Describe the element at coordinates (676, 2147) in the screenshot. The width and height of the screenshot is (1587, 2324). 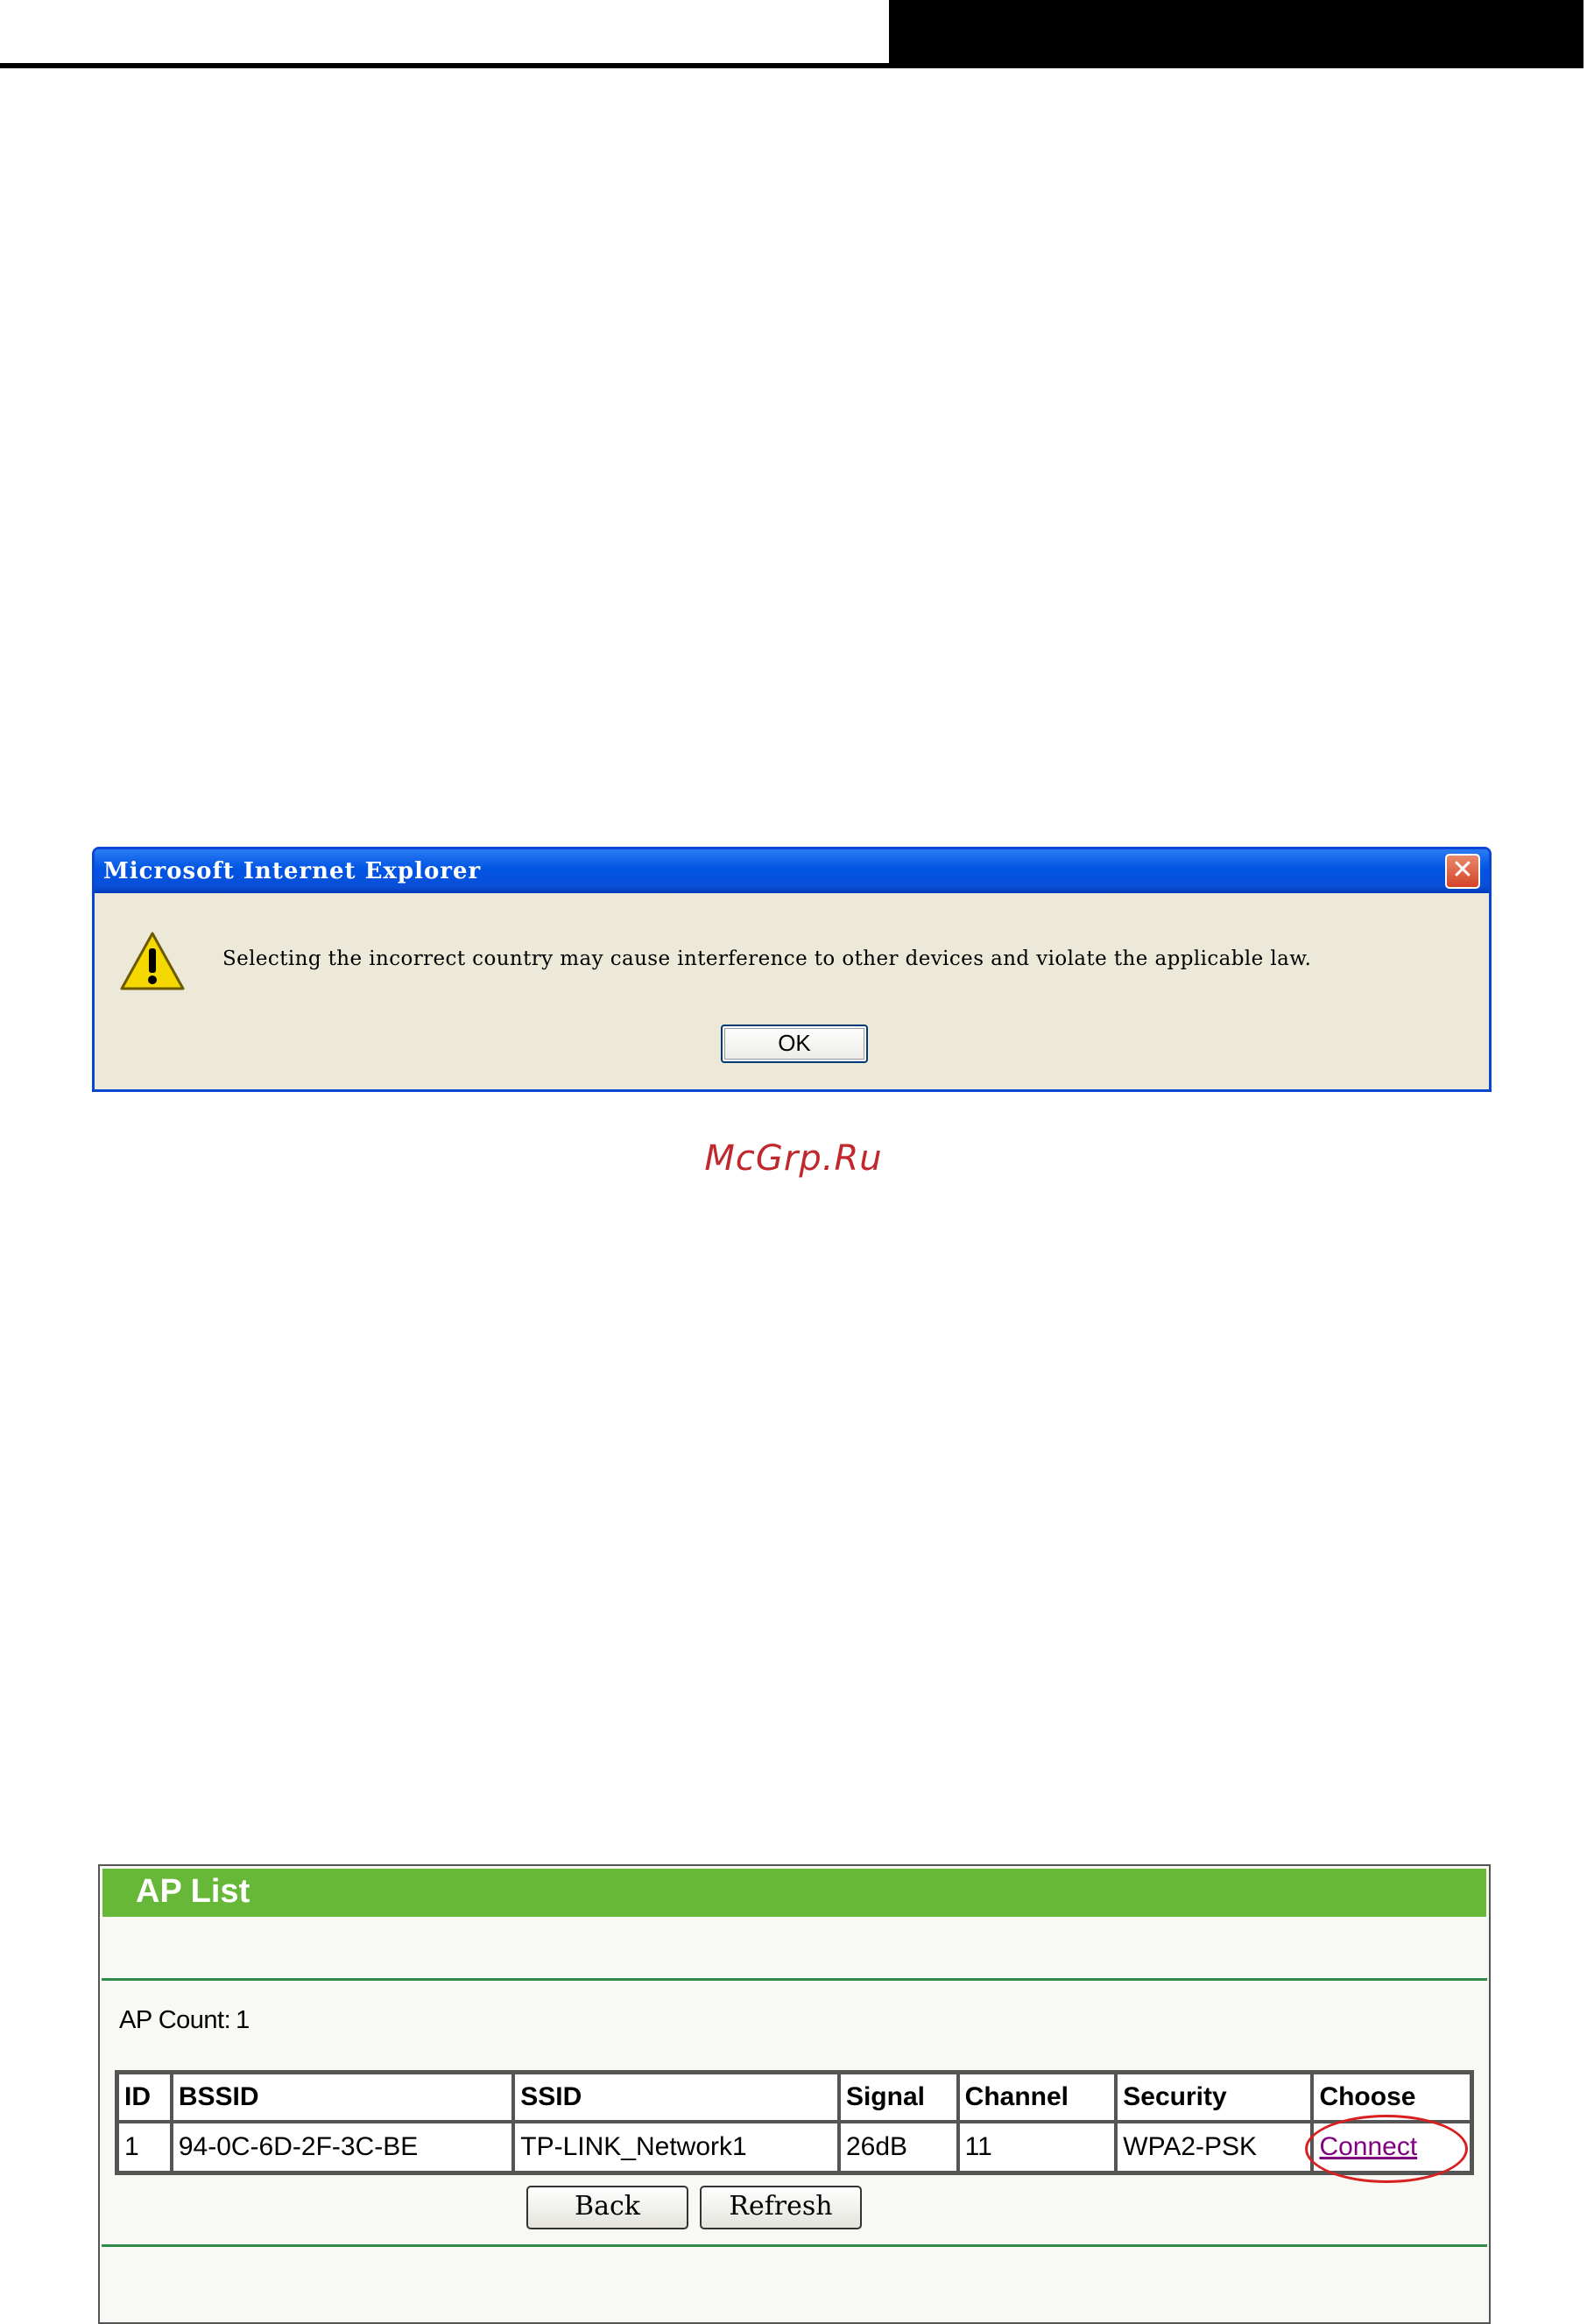
I see `cell-ssid: TP-LINK_Network1` at that location.